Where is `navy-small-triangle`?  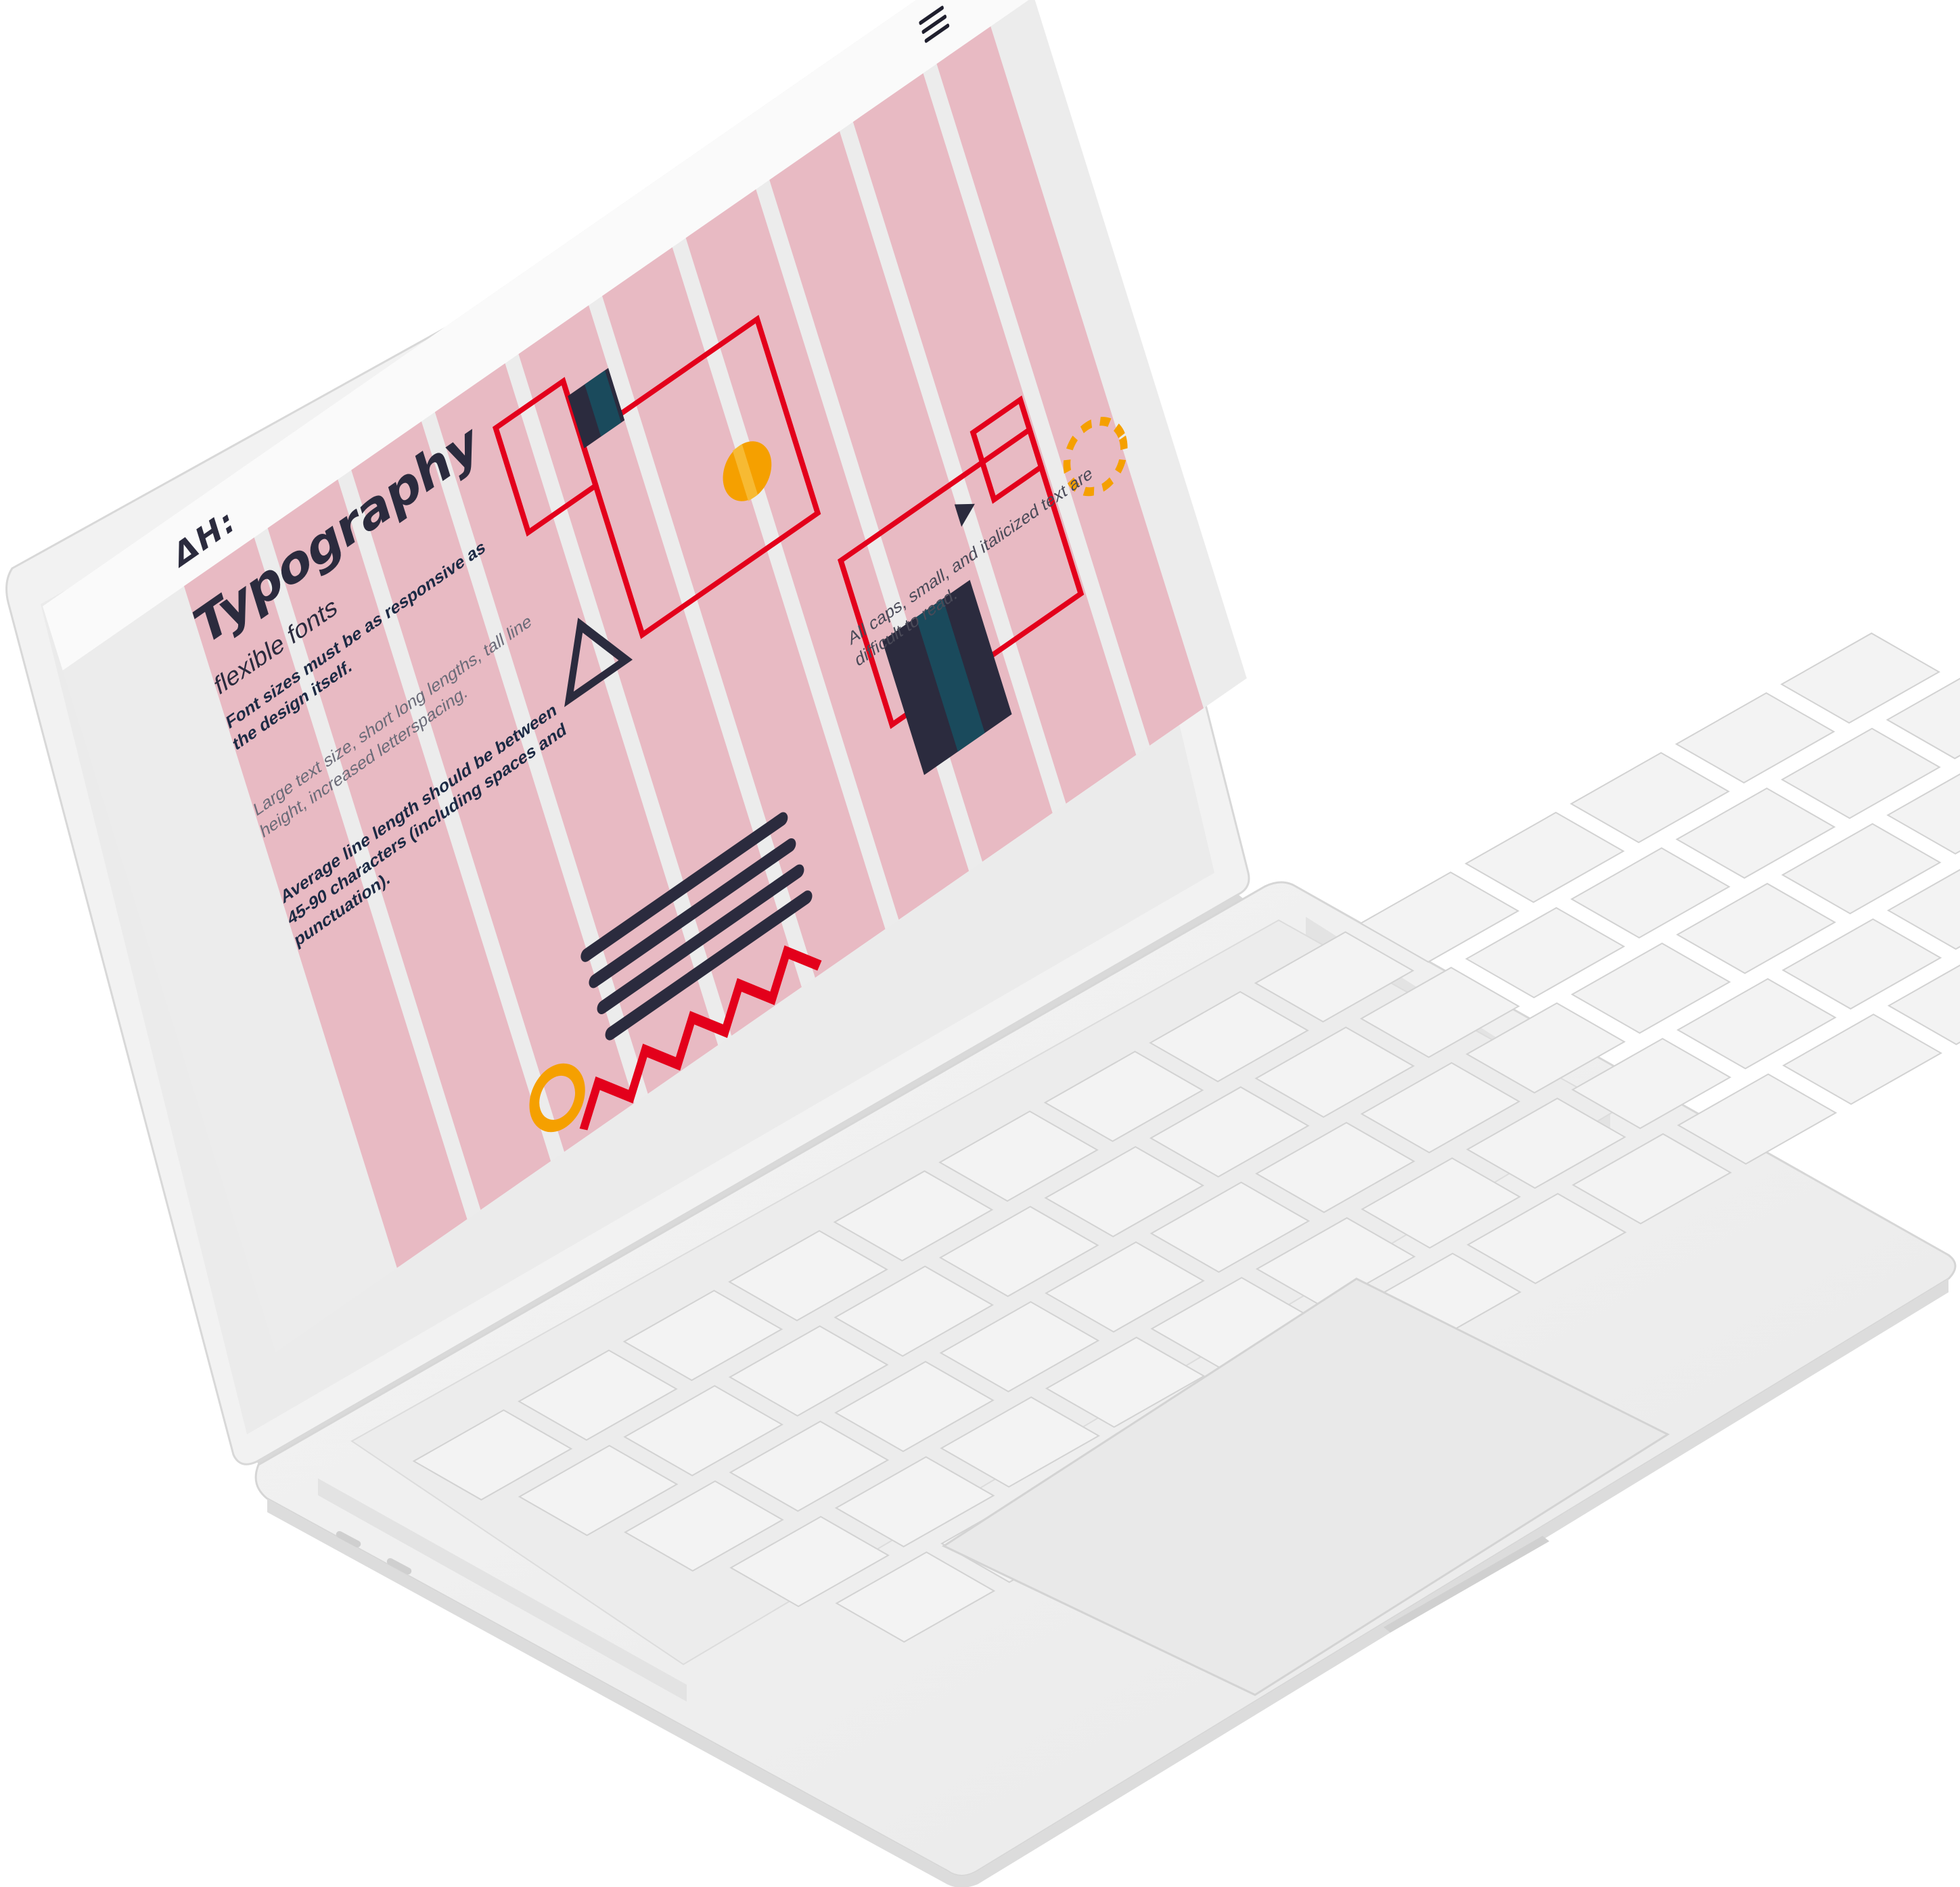 navy-small-triangle is located at coordinates (964, 515).